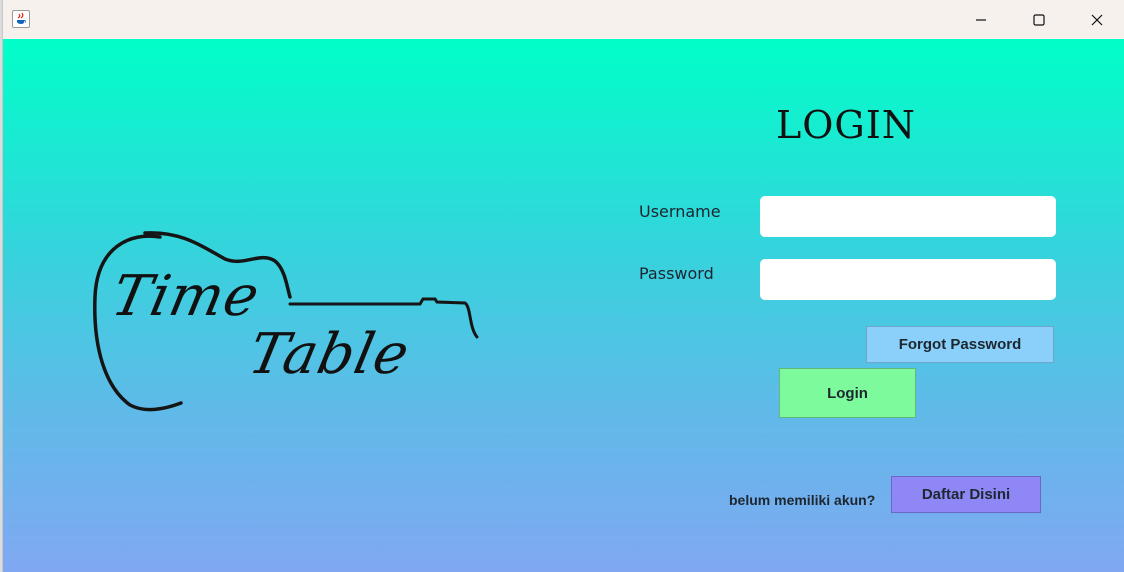 This screenshot has height=572, width=1124. What do you see at coordinates (847, 393) in the screenshot?
I see `login-button: Login` at bounding box center [847, 393].